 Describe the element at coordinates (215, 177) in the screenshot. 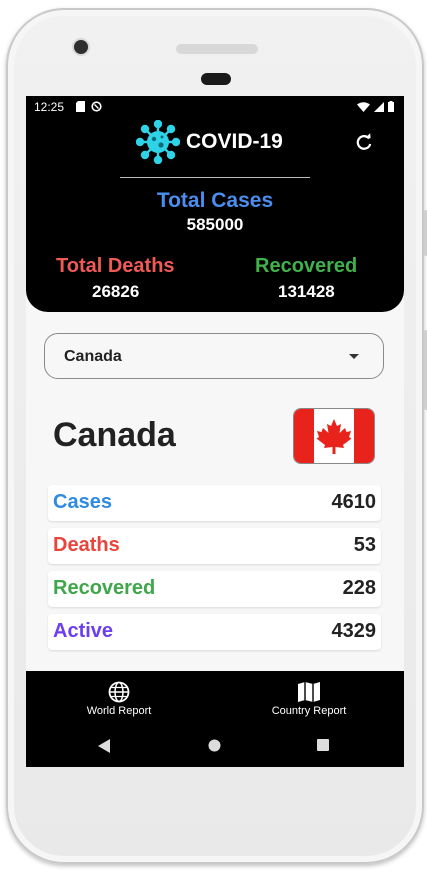

I see `header-divider` at that location.